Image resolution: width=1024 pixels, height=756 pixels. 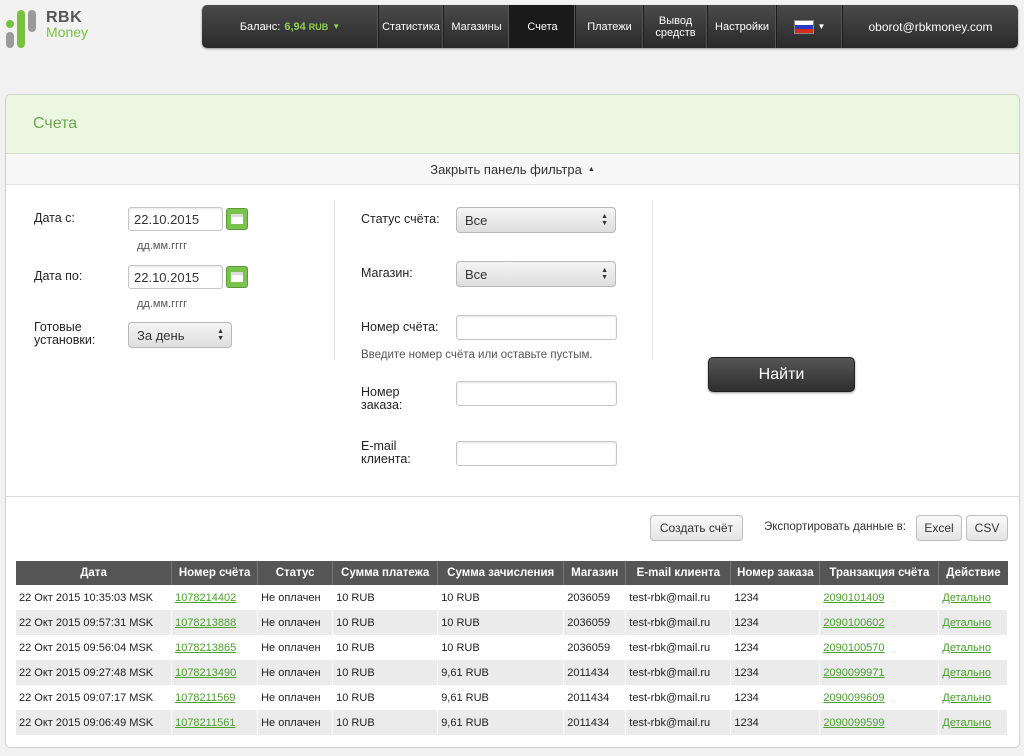 I want to click on nav-item-statistics: Статистика, so click(x=411, y=26).